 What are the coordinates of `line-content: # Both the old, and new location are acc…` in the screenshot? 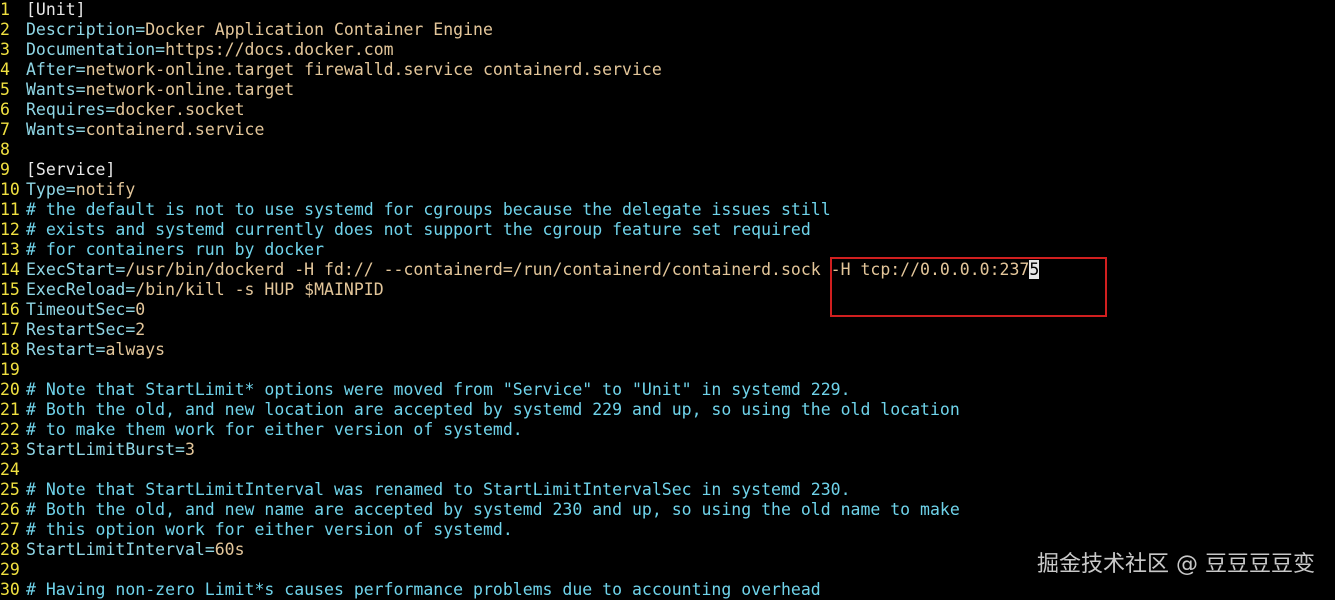 It's located at (493, 410).